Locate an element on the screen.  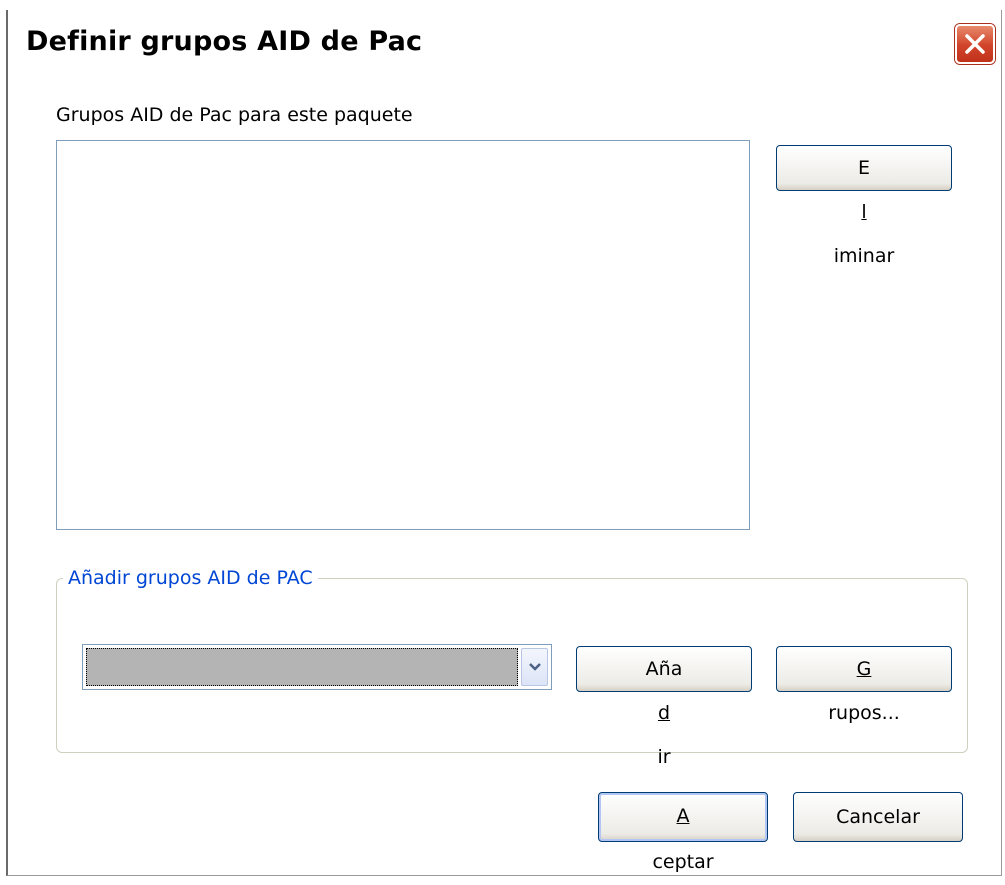
group-select-combobox is located at coordinates (317, 667).